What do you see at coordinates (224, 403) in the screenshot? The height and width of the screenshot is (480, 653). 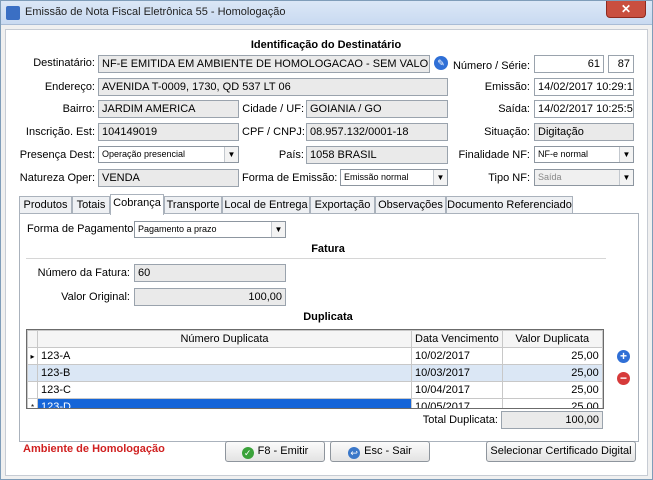 I see `cell-numero: 123-D` at bounding box center [224, 403].